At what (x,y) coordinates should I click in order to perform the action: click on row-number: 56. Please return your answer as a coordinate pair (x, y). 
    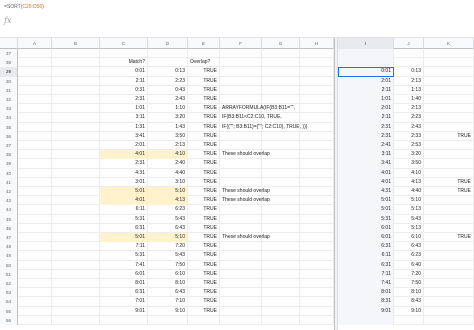
    Looking at the image, I should click on (9, 320).